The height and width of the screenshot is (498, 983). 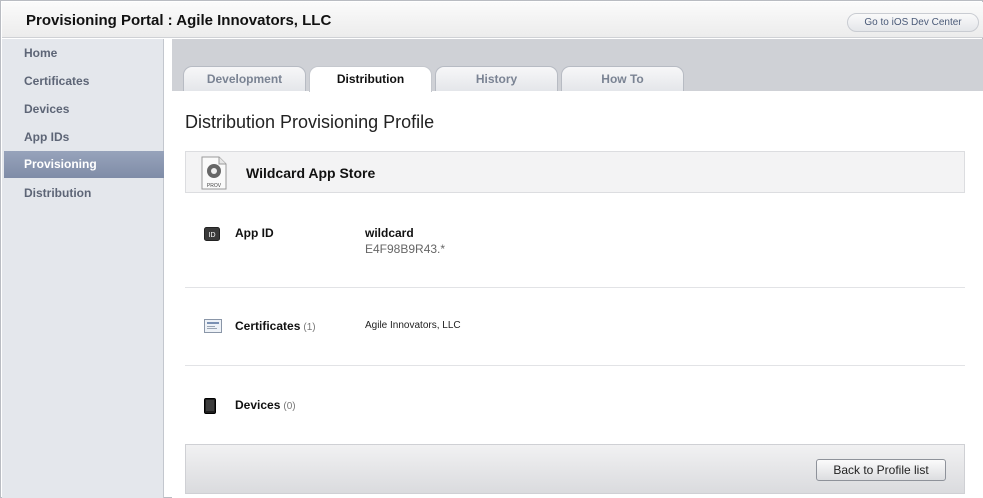 What do you see at coordinates (289, 406) in the screenshot?
I see `devices-count: (0)` at bounding box center [289, 406].